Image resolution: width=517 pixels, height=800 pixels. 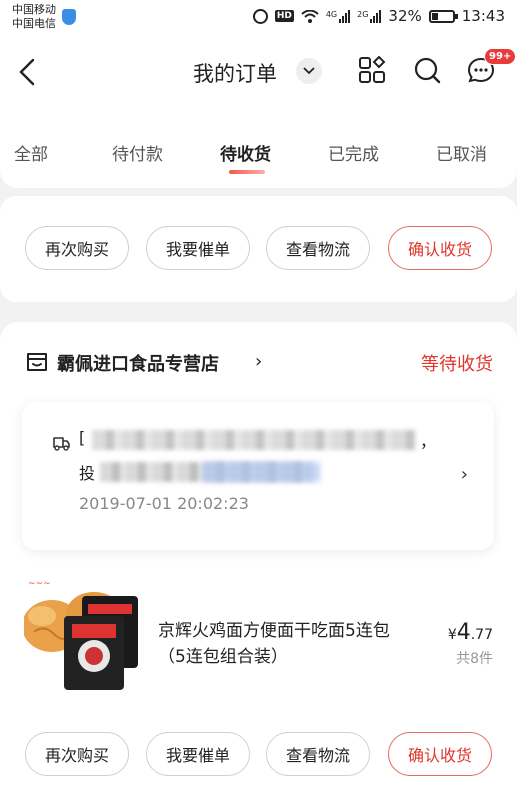 I want to click on truck-icon, so click(x=61, y=444).